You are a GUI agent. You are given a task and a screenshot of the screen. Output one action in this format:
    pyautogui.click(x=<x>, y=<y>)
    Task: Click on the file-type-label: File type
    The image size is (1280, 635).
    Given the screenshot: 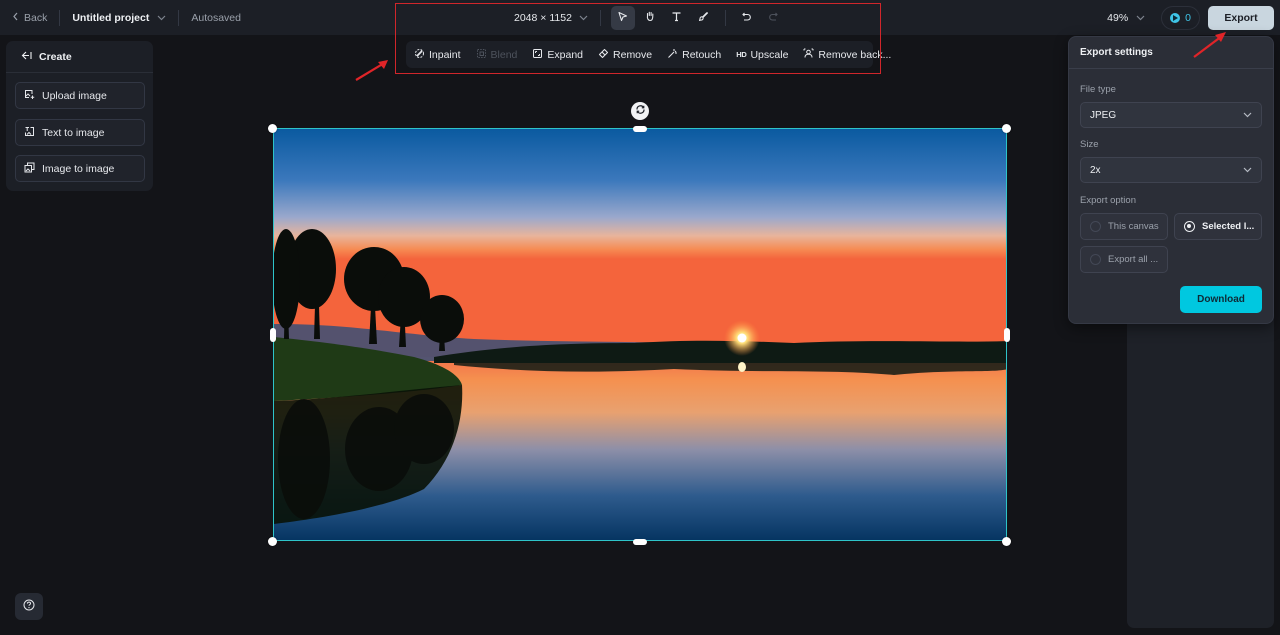 What is the action you would take?
    pyautogui.click(x=1098, y=89)
    